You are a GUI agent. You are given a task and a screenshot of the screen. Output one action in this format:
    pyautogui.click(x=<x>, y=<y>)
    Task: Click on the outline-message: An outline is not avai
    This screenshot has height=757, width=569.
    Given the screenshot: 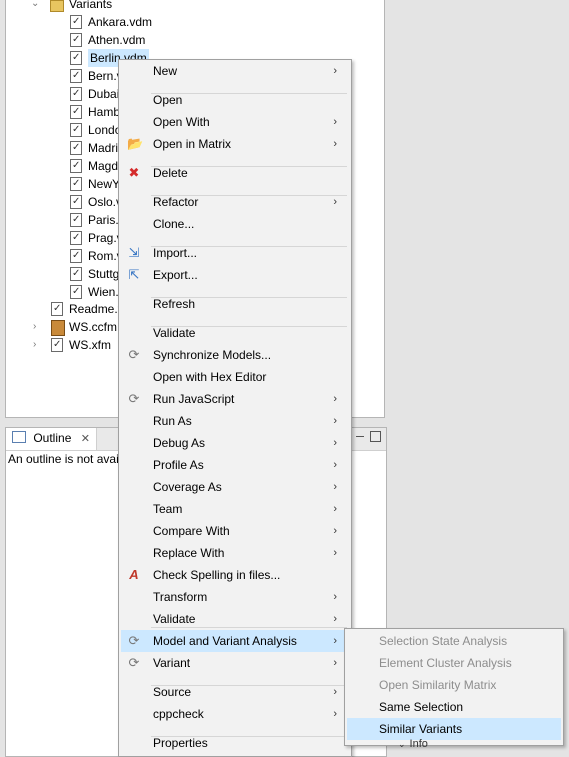 What is the action you would take?
    pyautogui.click(x=63, y=459)
    